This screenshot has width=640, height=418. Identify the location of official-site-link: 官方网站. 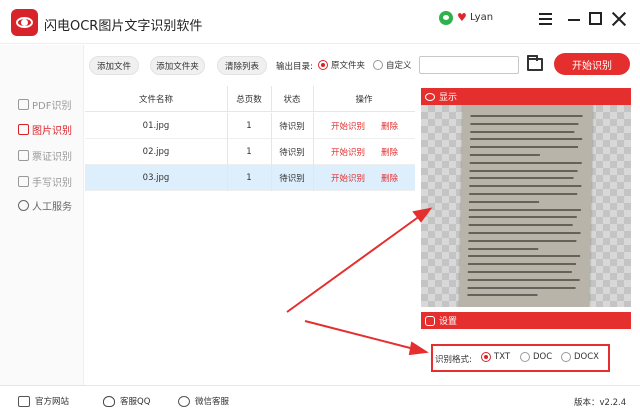
(43, 401).